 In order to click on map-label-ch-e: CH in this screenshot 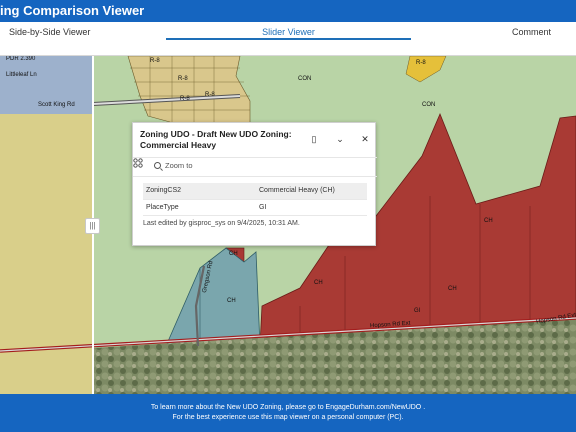, I will do `click(231, 301)`.